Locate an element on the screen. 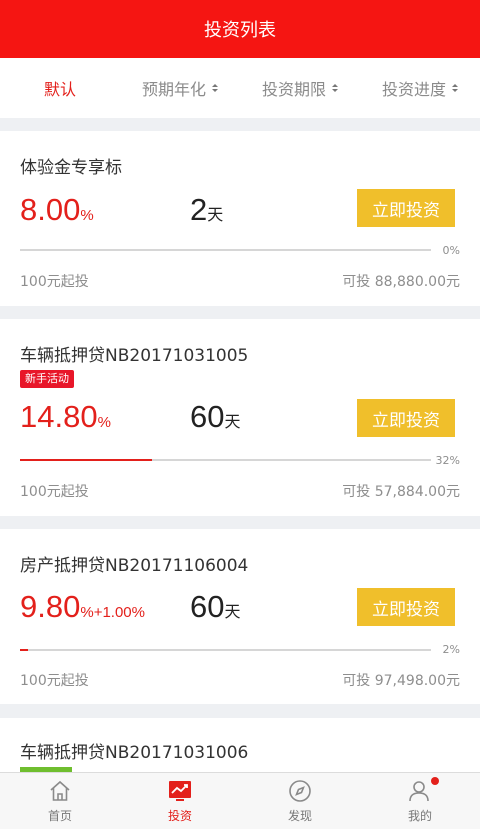 The height and width of the screenshot is (829, 480). filter-bar: 默认 预期年化 投资期限 投资进度 is located at coordinates (240, 88).